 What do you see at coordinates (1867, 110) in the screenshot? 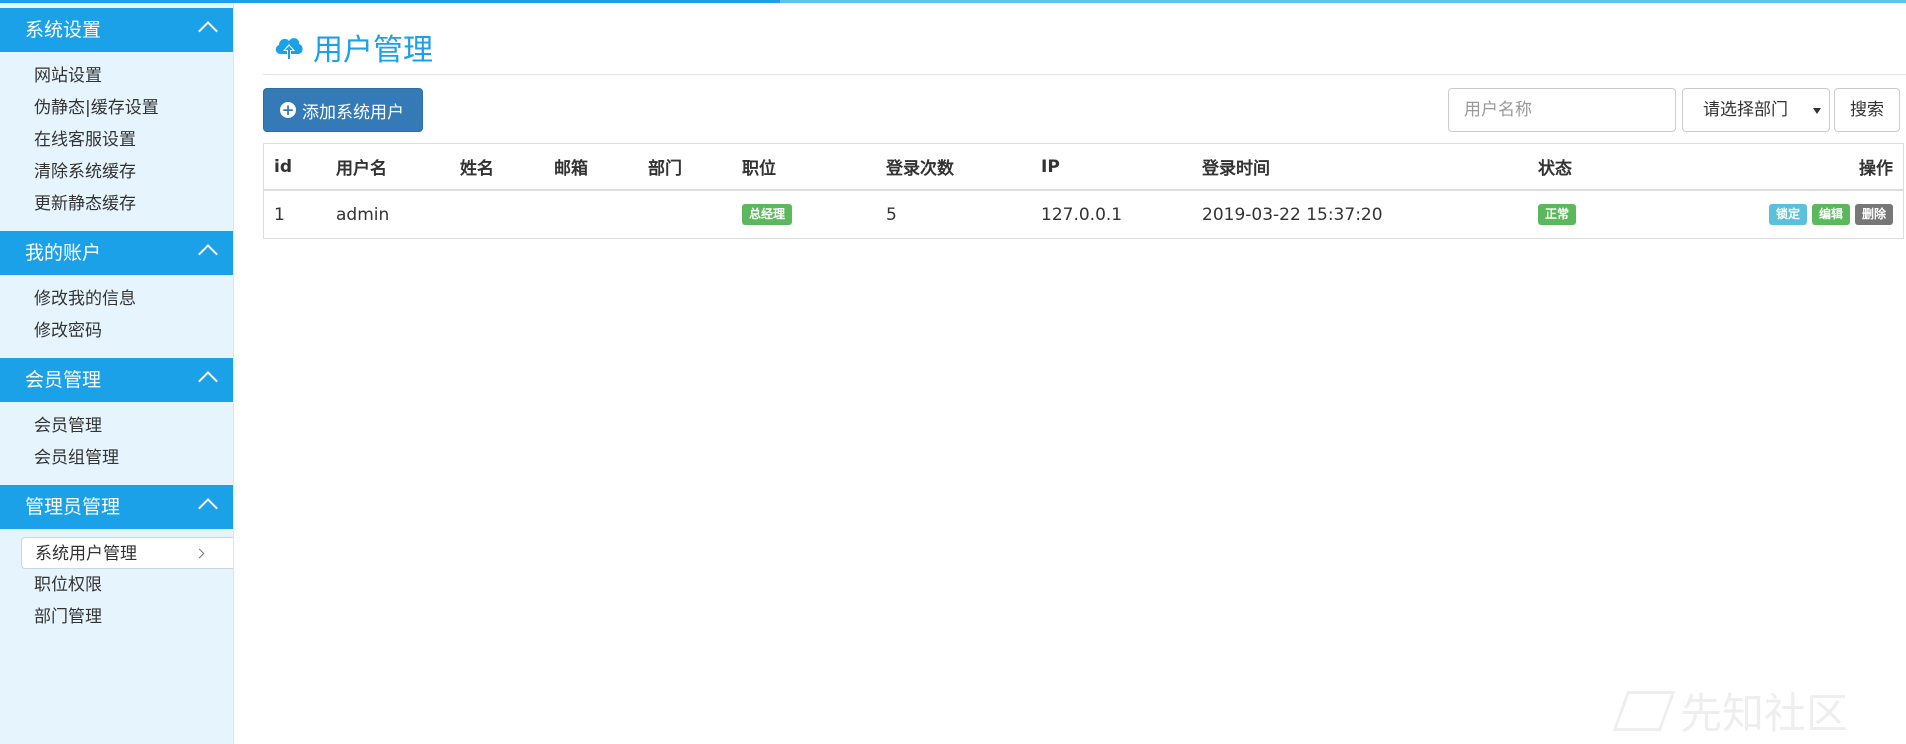
I see `search-button: 搜索` at bounding box center [1867, 110].